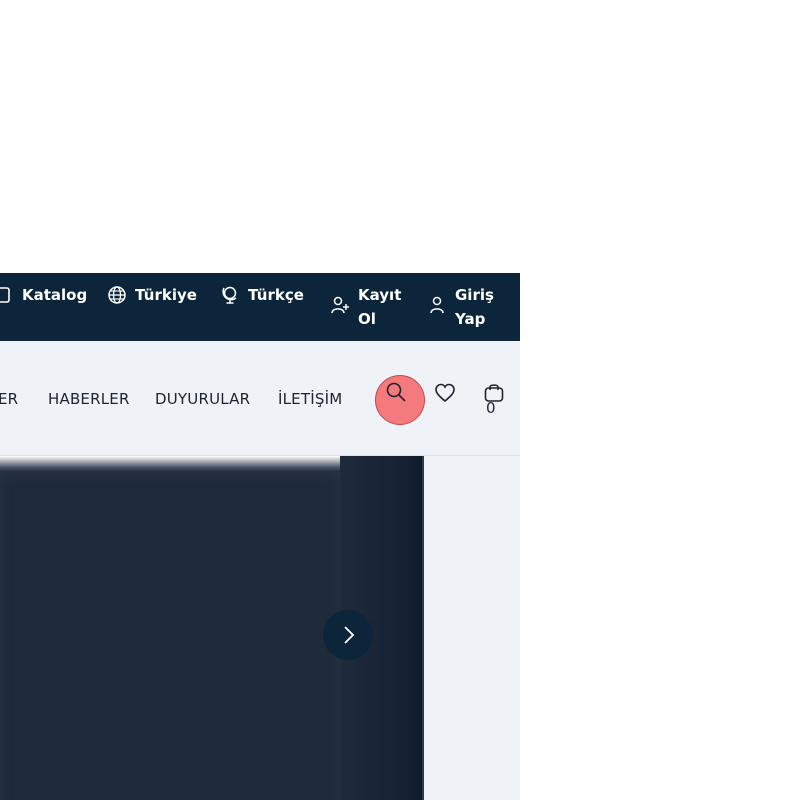 The width and height of the screenshot is (800, 800). What do you see at coordinates (230, 295) in the screenshot?
I see `language-globe-icon` at bounding box center [230, 295].